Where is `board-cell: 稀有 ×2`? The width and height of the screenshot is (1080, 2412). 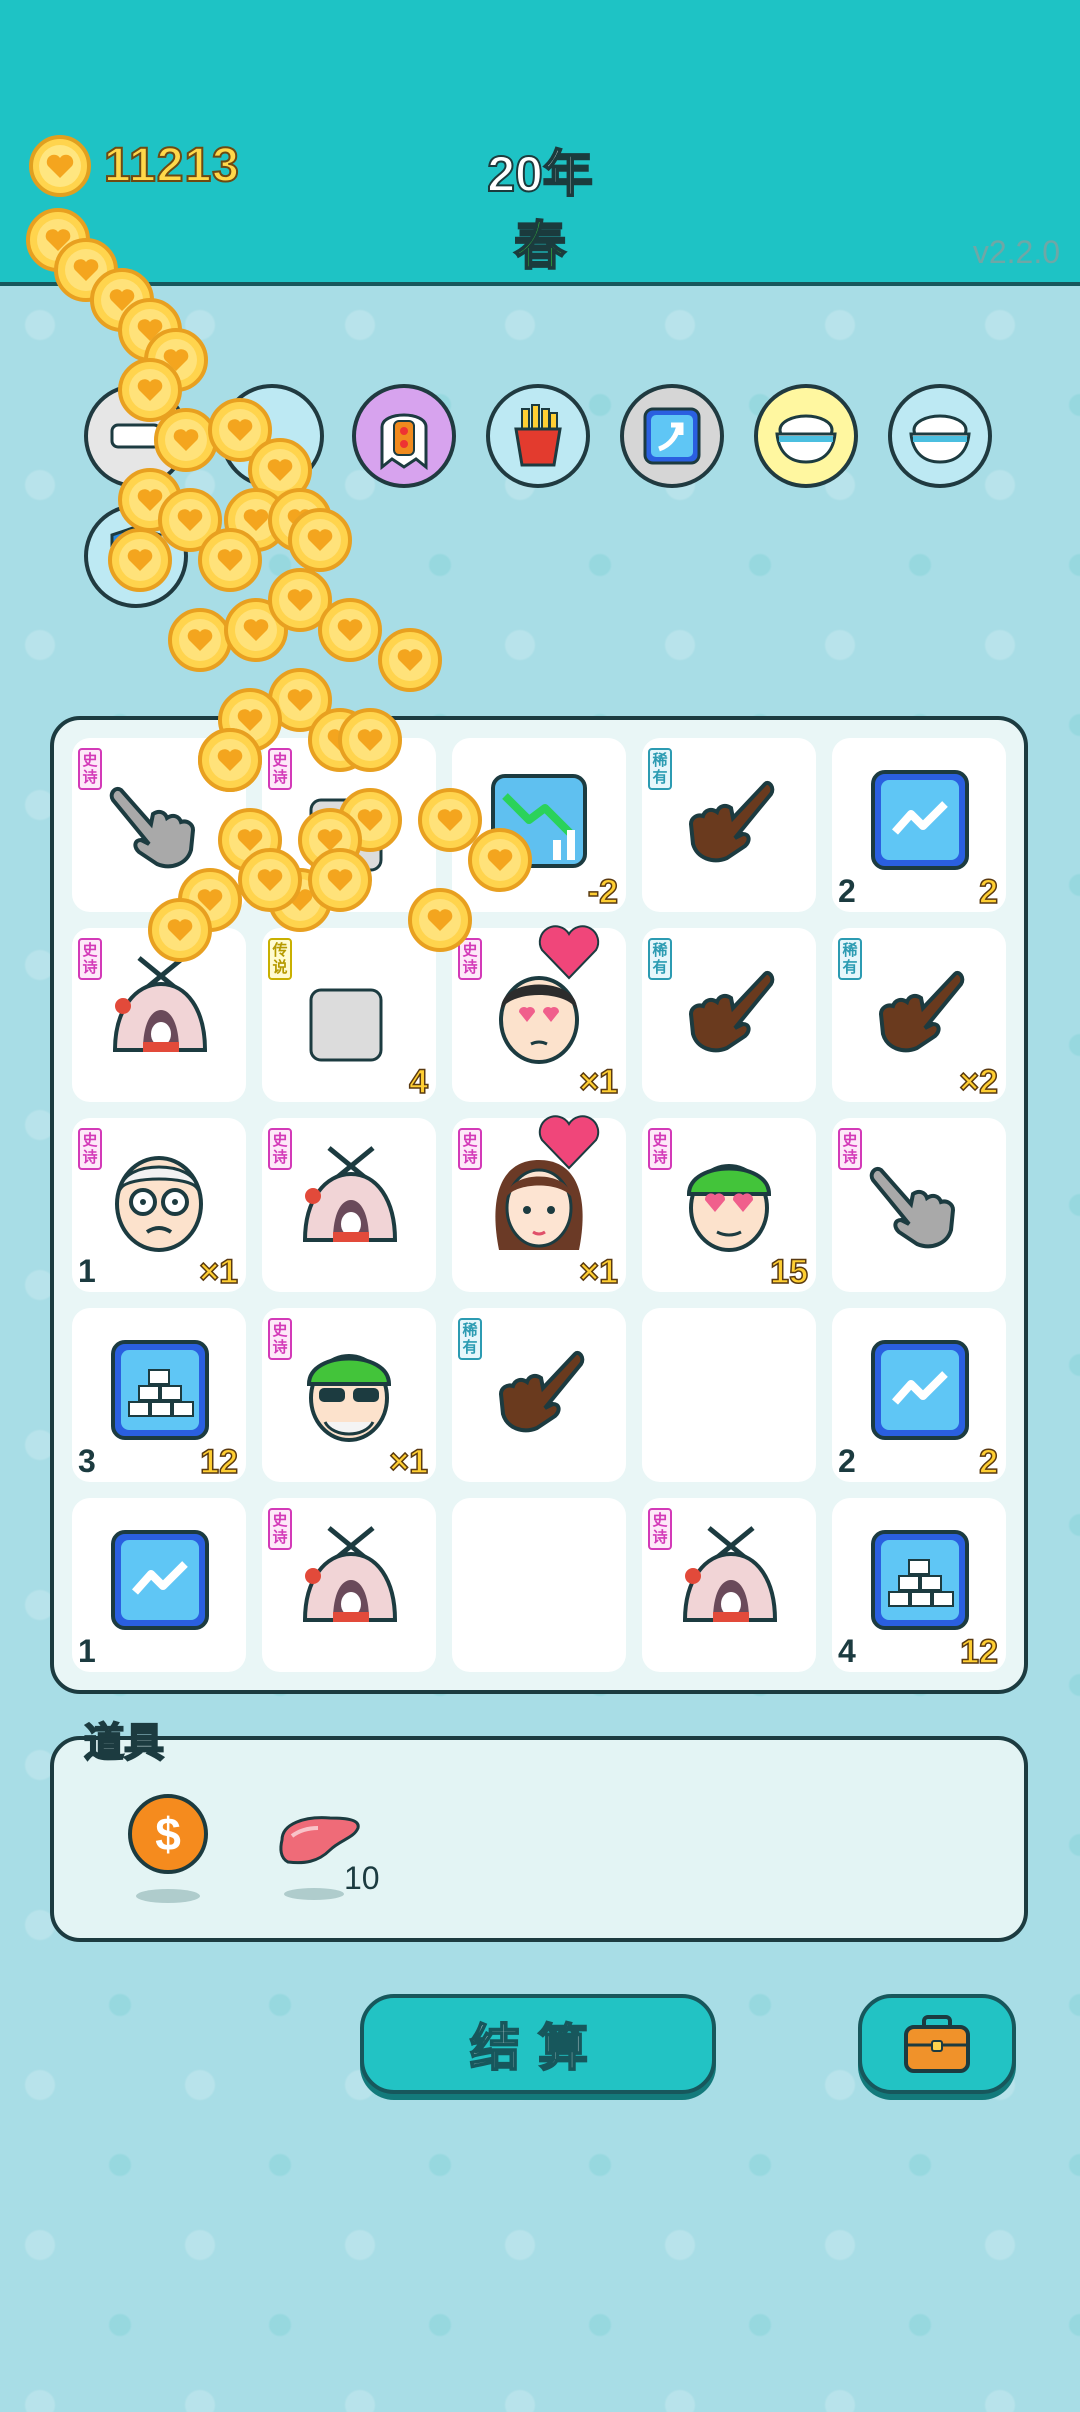 board-cell: 稀有 ×2 is located at coordinates (919, 1015).